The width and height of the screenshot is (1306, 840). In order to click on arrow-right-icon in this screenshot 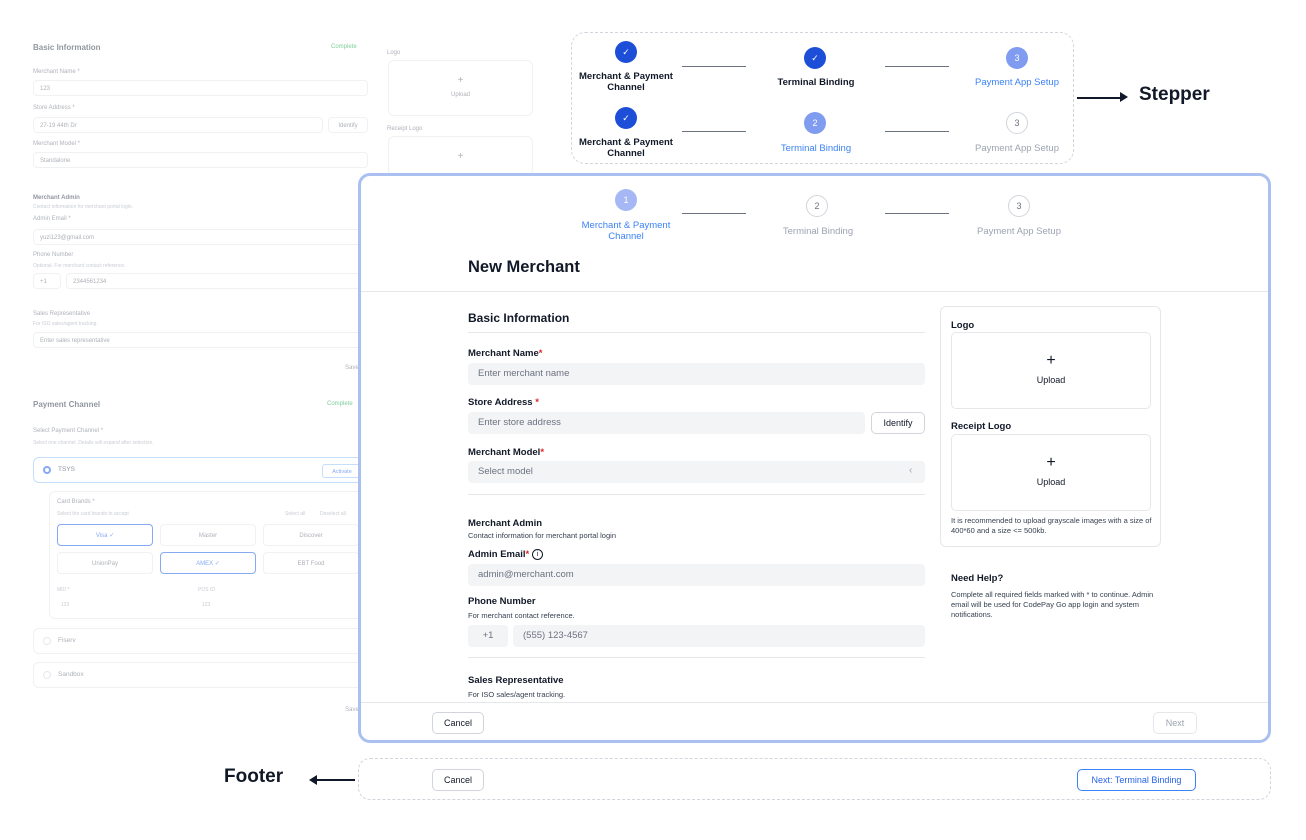, I will do `click(1100, 98)`.